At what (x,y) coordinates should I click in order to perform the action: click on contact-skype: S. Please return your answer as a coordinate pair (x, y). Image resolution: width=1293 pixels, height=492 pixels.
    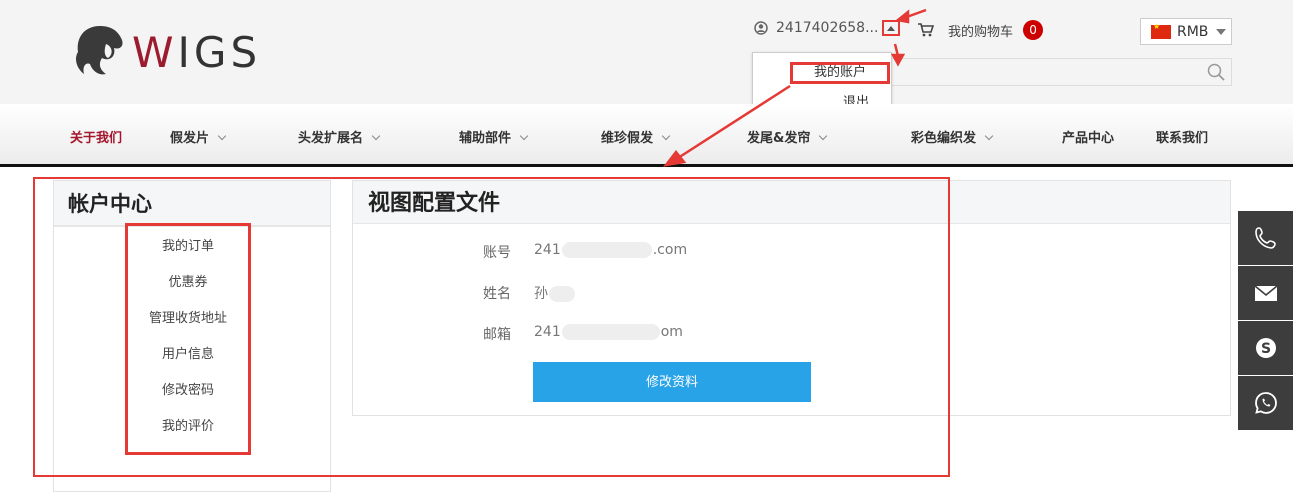
    Looking at the image, I should click on (1265, 348).